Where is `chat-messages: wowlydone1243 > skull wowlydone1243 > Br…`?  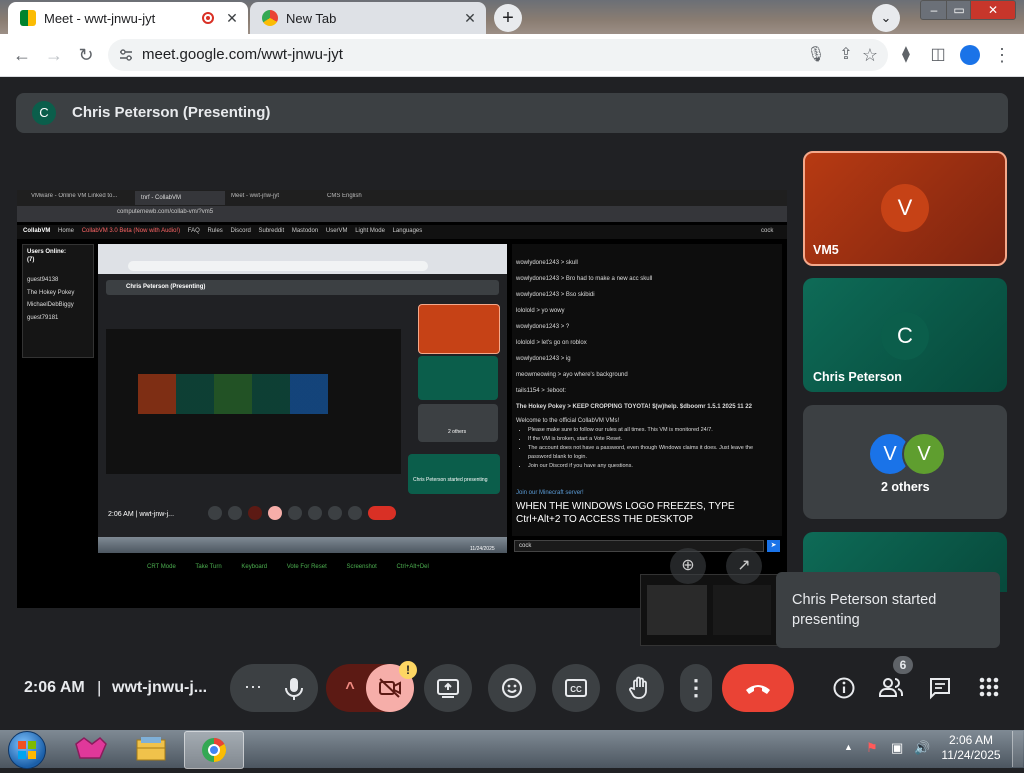 chat-messages: wowlydone1243 > skull wowlydone1243 > Br… is located at coordinates (646, 335).